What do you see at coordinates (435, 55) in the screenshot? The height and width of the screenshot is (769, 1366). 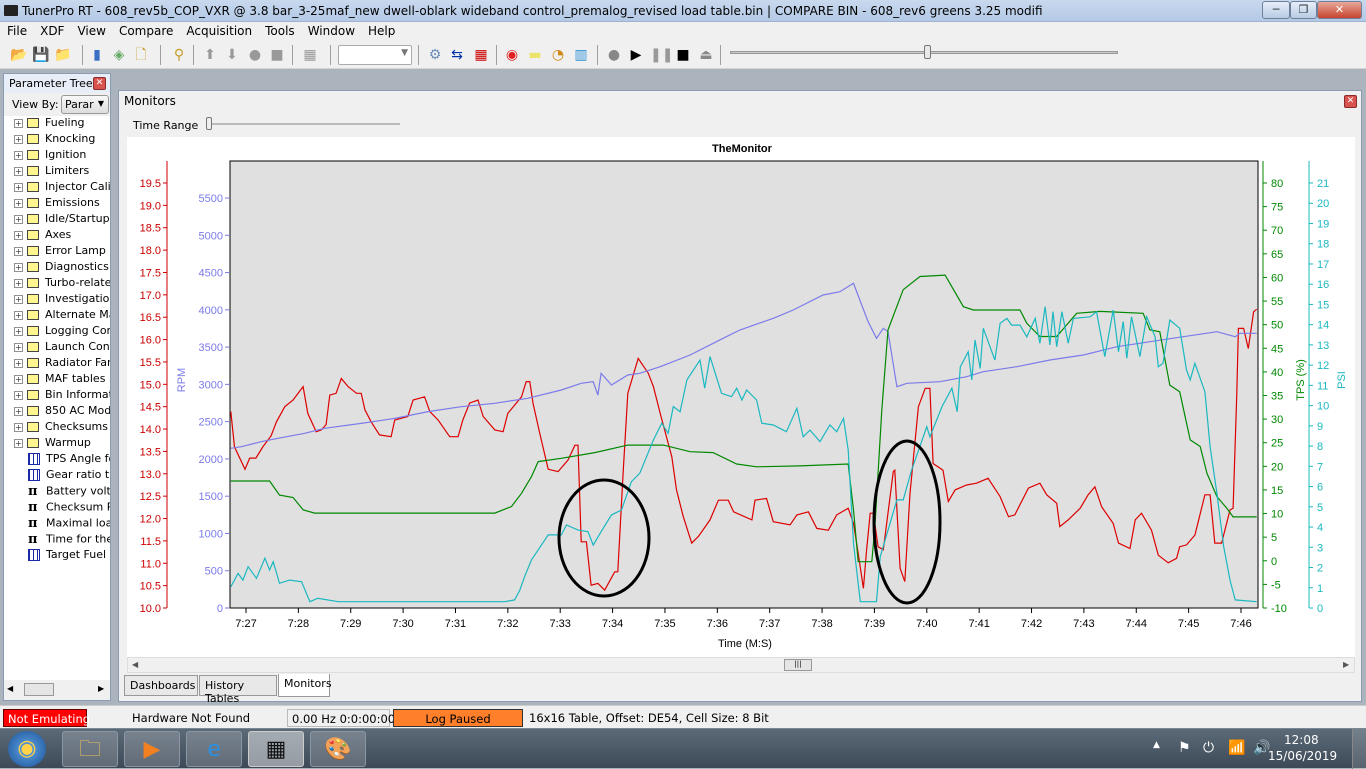 I see `gears-icon: ⚙` at bounding box center [435, 55].